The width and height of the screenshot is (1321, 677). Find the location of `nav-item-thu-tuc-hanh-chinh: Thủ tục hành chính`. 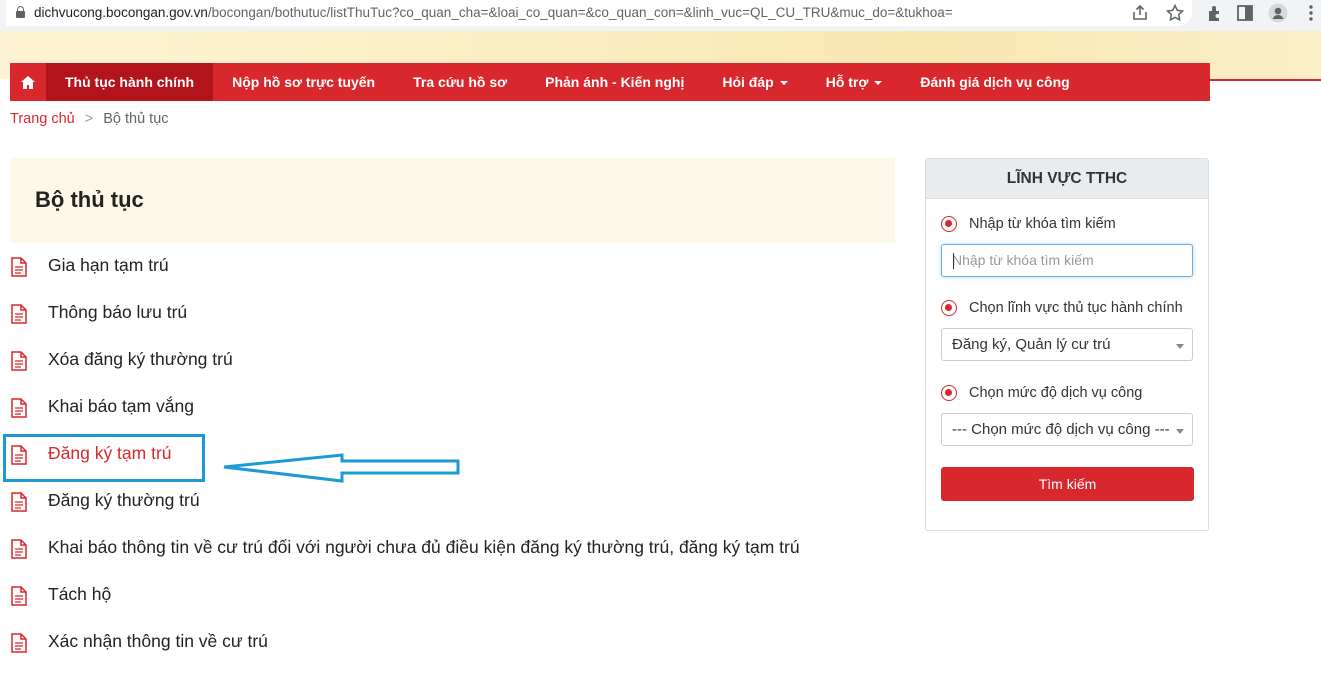

nav-item-thu-tuc-hanh-chinh: Thủ tục hành chính is located at coordinates (130, 82).